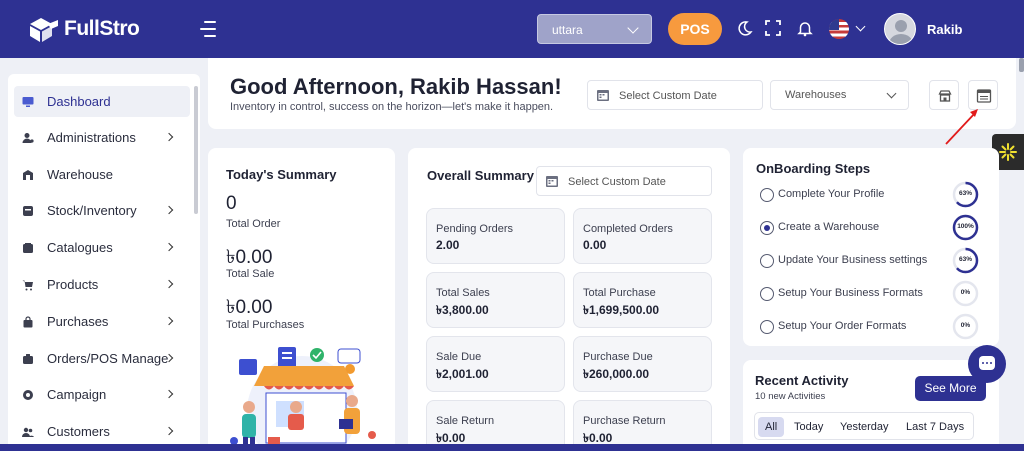  I want to click on progress-label: 0%, so click(965, 325).